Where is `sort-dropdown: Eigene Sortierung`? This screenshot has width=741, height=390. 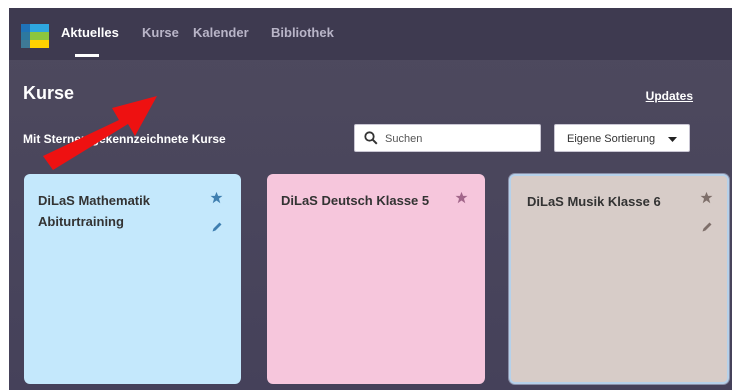
sort-dropdown: Eigene Sortierung is located at coordinates (622, 138).